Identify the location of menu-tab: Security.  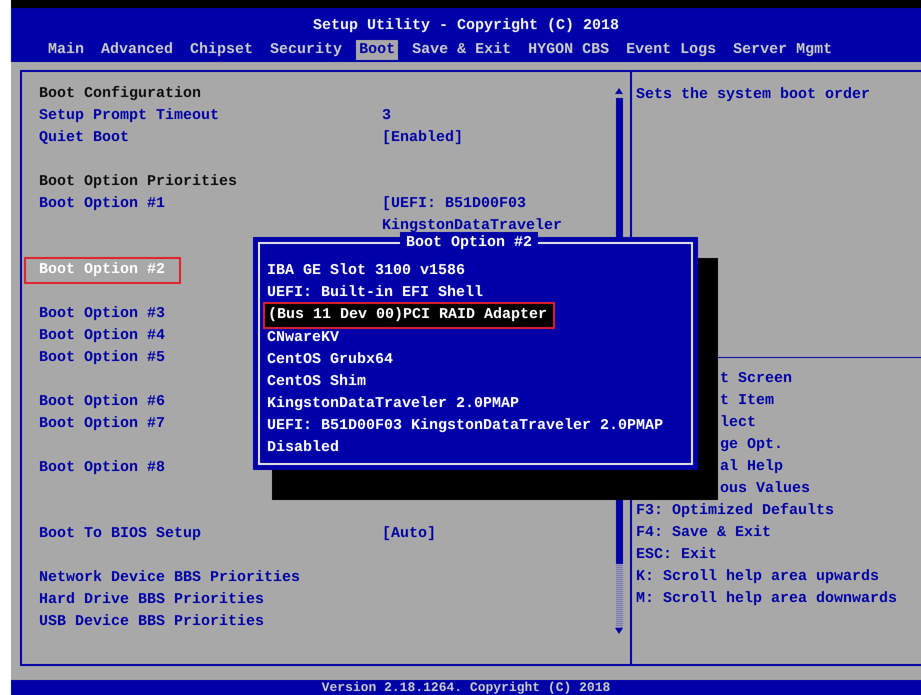
(306, 50).